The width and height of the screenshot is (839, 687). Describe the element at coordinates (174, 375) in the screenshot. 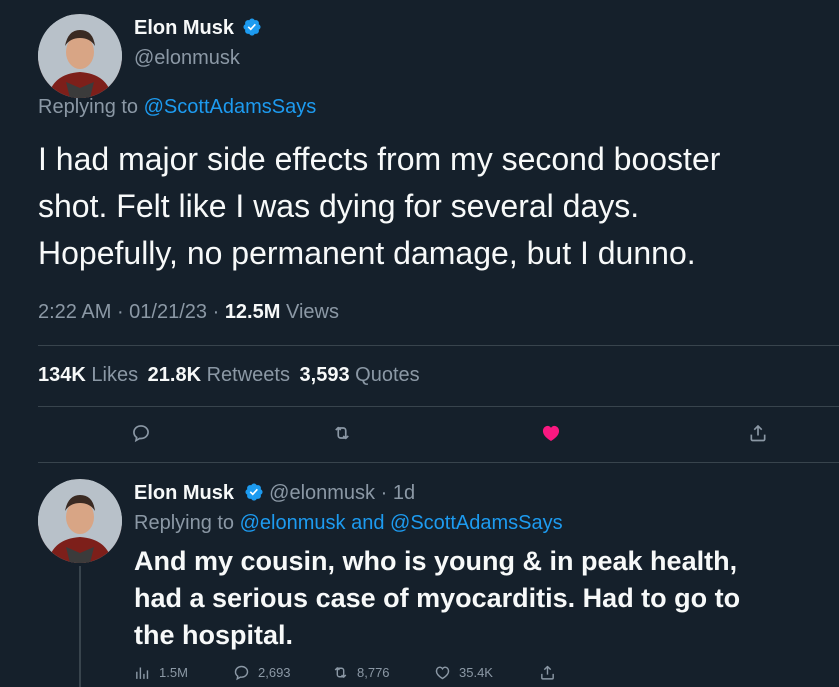

I see `retweets-count: 21.8K` at that location.